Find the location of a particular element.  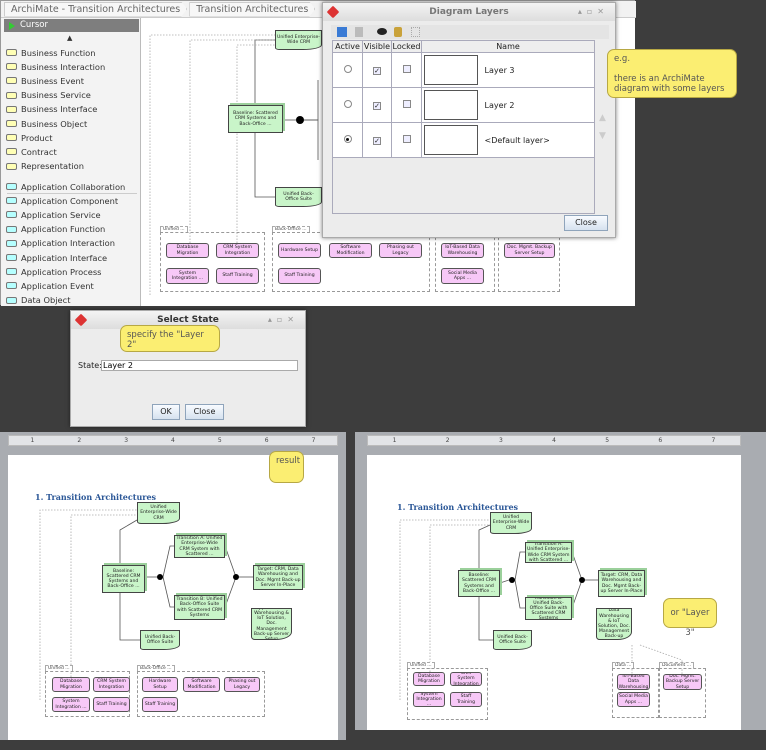

palette-item-label: Application Collaboration is located at coordinates (73, 186).